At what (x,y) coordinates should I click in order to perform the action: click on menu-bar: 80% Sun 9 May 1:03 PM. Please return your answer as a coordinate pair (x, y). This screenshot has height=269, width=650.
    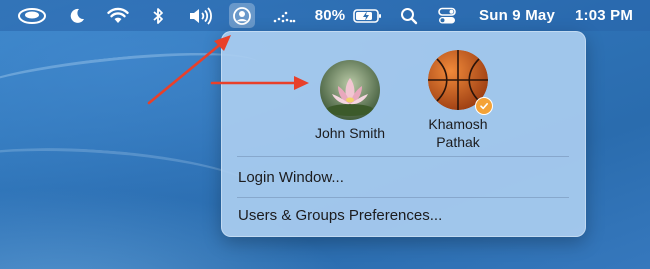
    Looking at the image, I should click on (325, 15).